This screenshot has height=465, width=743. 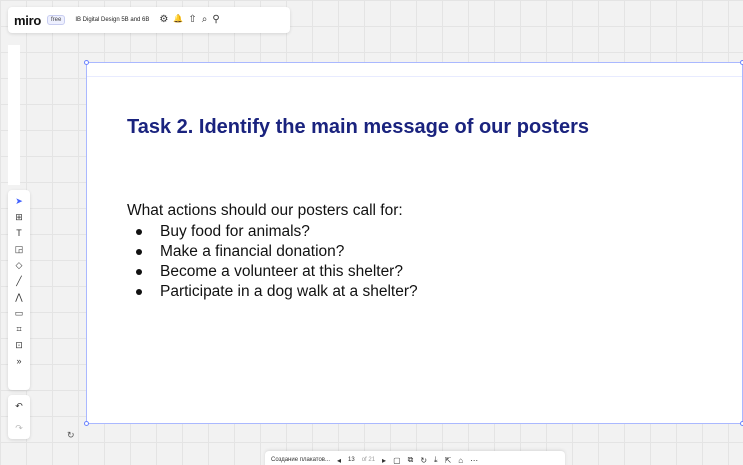 I want to click on copy-frame-icon: ⧉, so click(x=411, y=460).